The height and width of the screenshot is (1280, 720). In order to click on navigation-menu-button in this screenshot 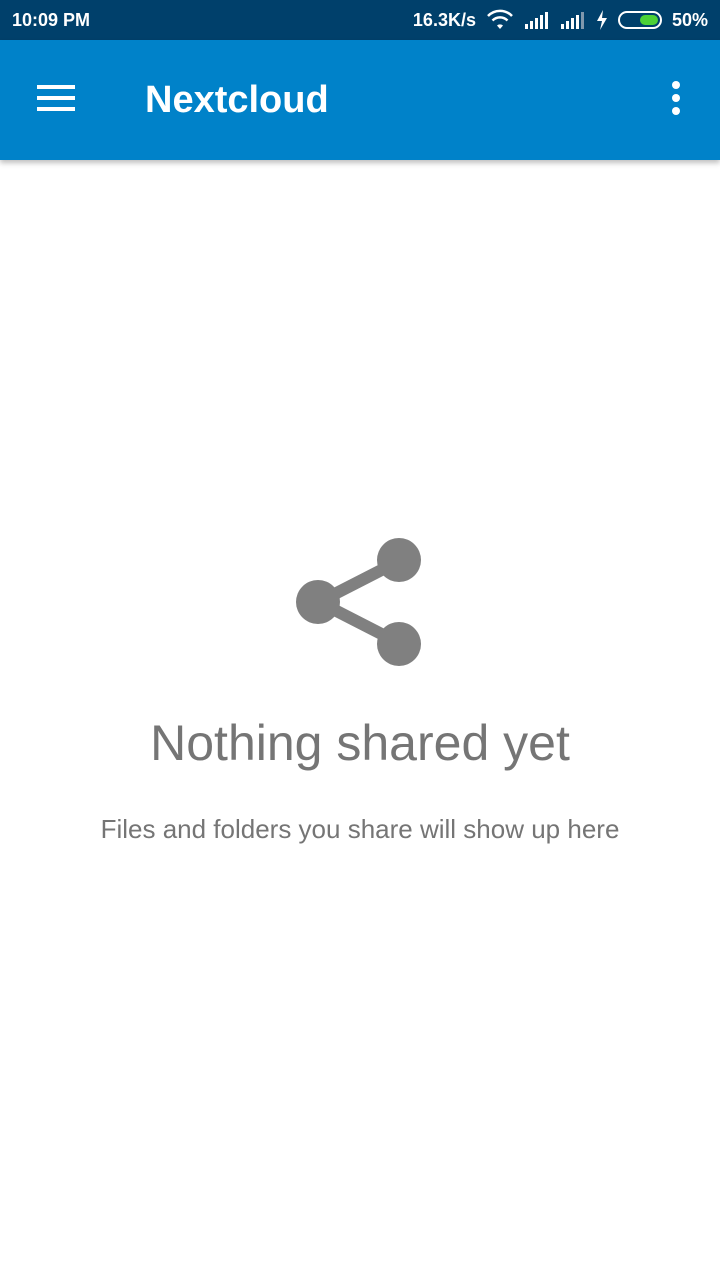, I will do `click(56, 100)`.